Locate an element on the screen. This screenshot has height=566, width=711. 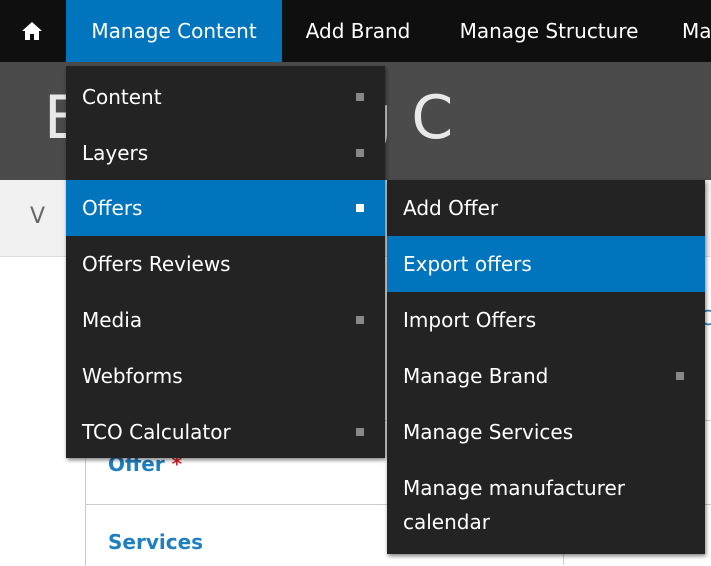
tab-view: V is located at coordinates (37, 217).